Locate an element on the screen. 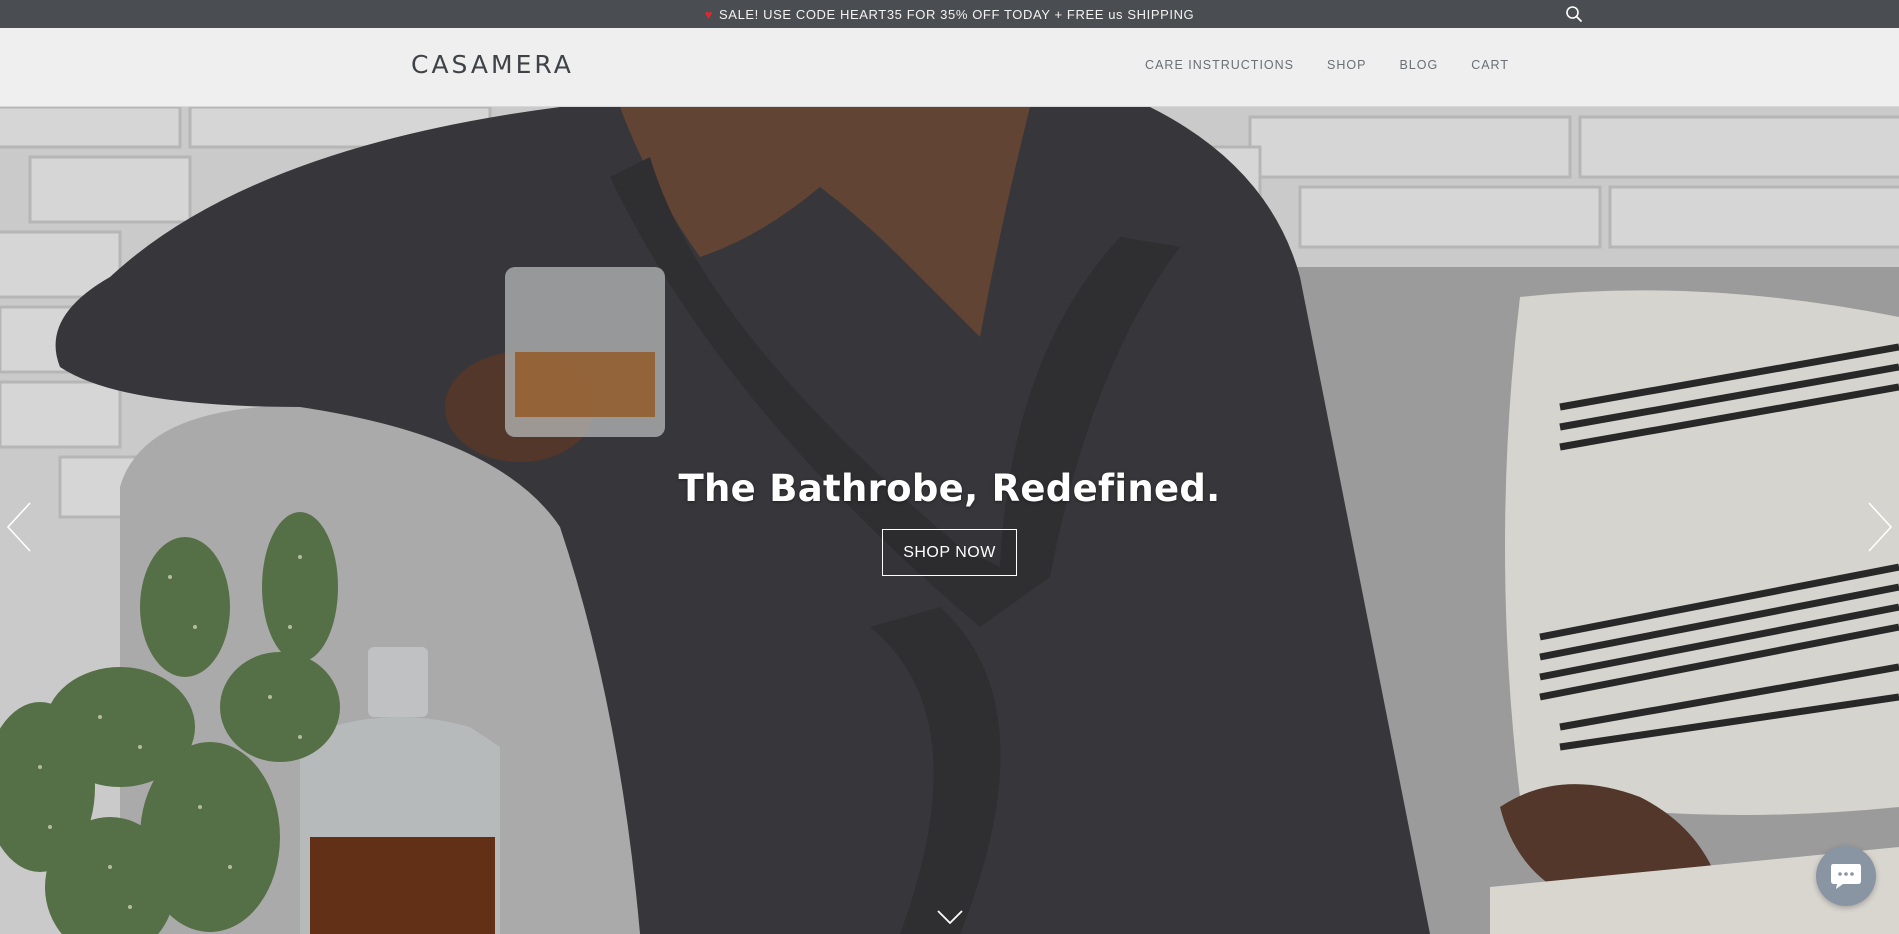 The width and height of the screenshot is (1899, 934). chevron-right-icon is located at coordinates (1880, 527).